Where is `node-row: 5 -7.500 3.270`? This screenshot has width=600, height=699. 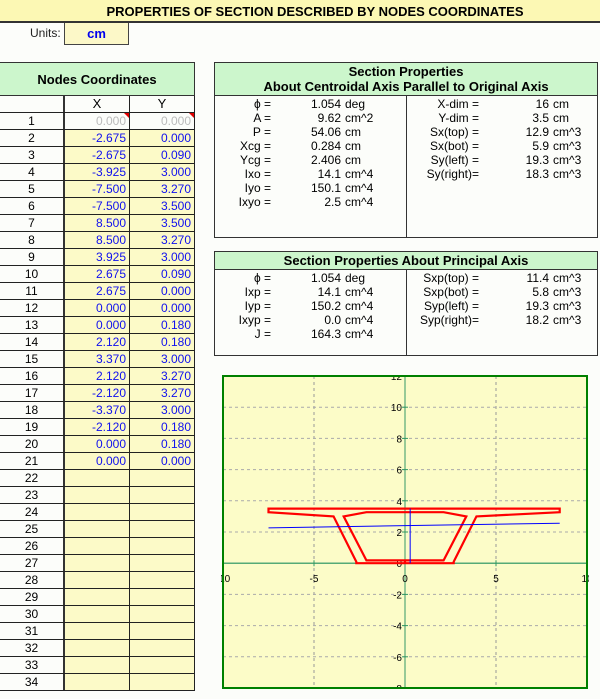
node-row: 5 -7.500 3.270 is located at coordinates (97, 189).